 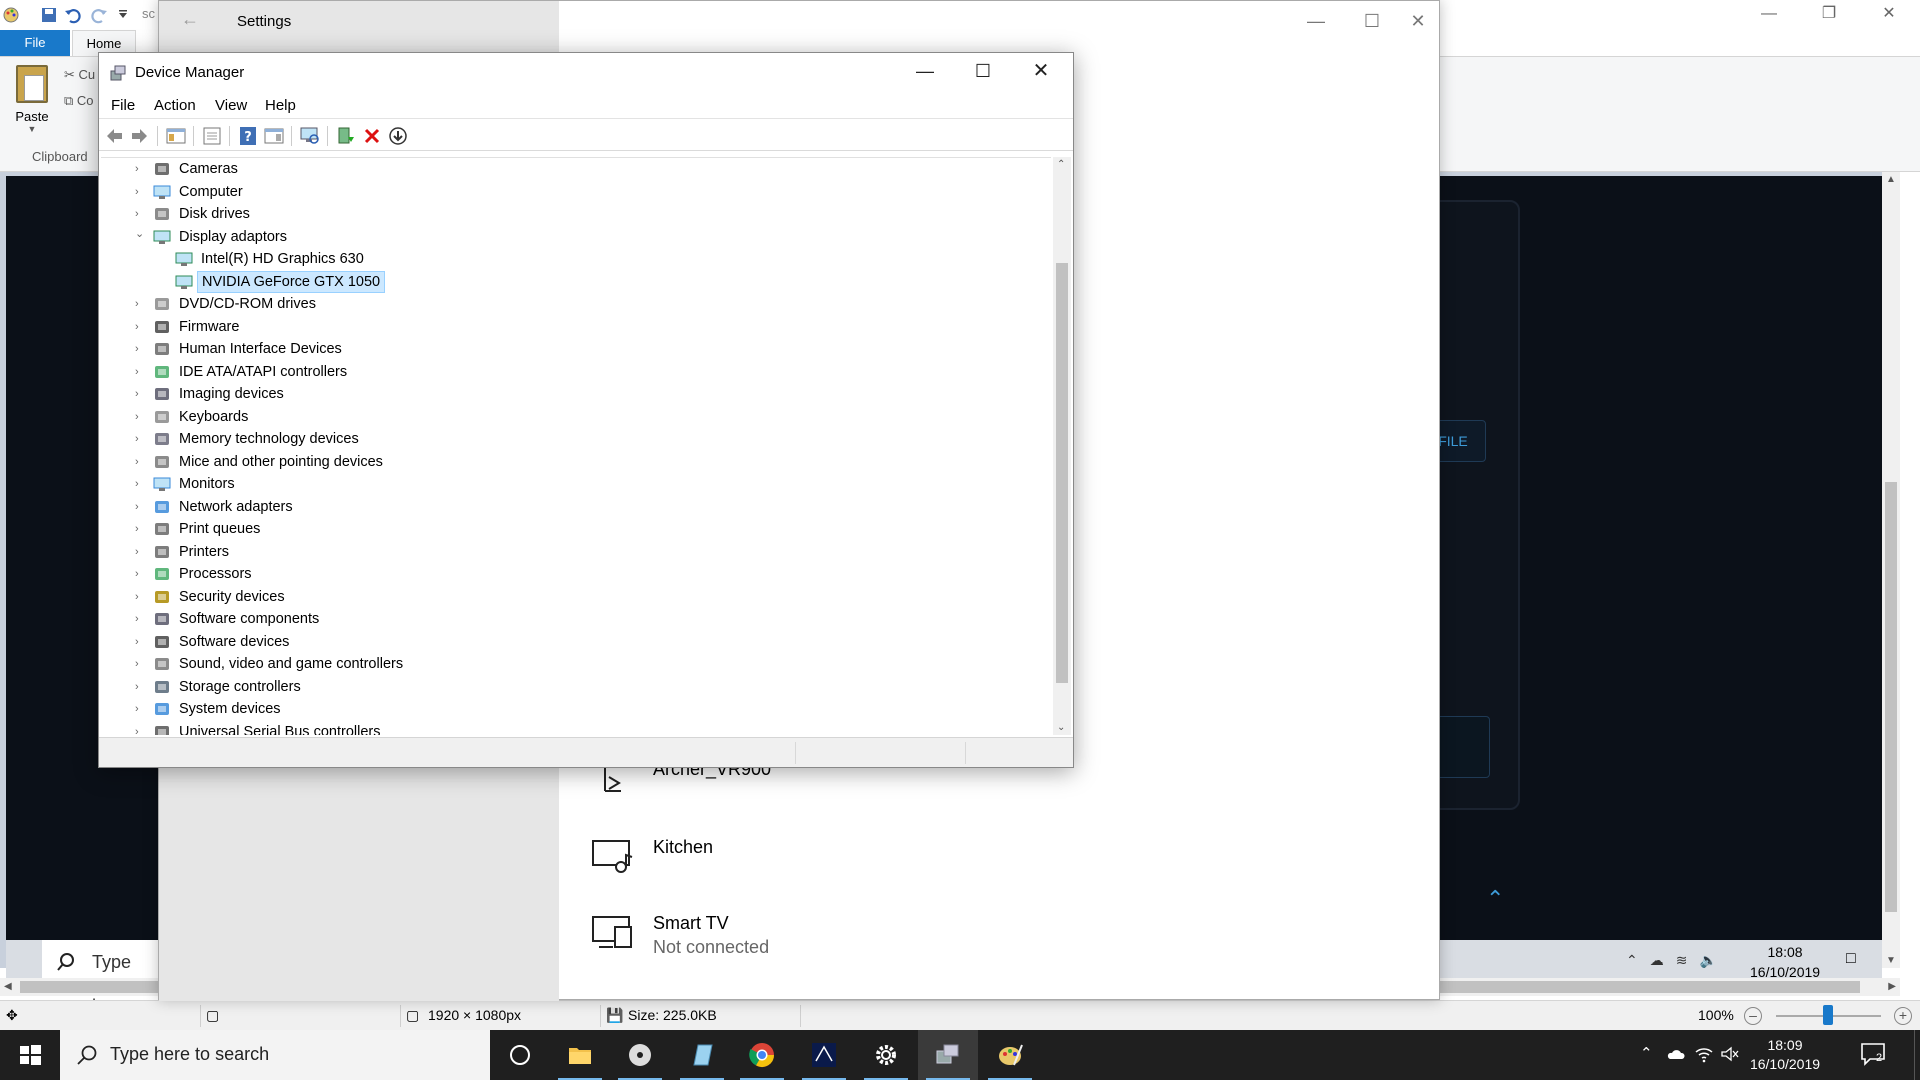 I want to click on scroll-down-icon: ▼, so click(x=1891, y=960).